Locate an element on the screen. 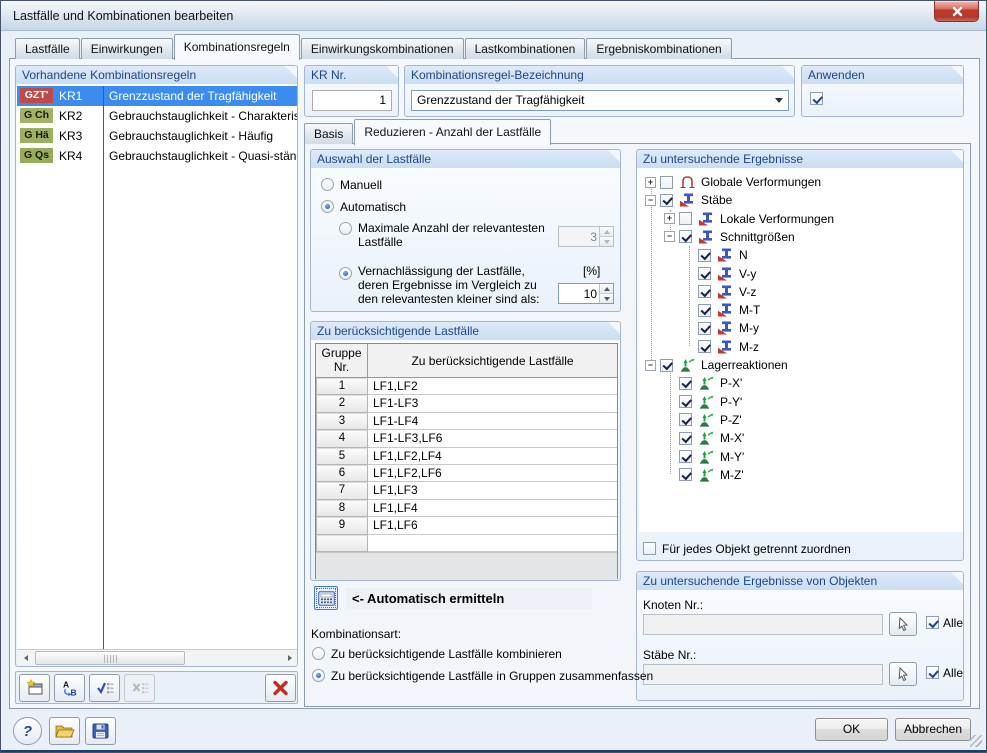 The height and width of the screenshot is (753, 987). save-button is located at coordinates (100, 731).